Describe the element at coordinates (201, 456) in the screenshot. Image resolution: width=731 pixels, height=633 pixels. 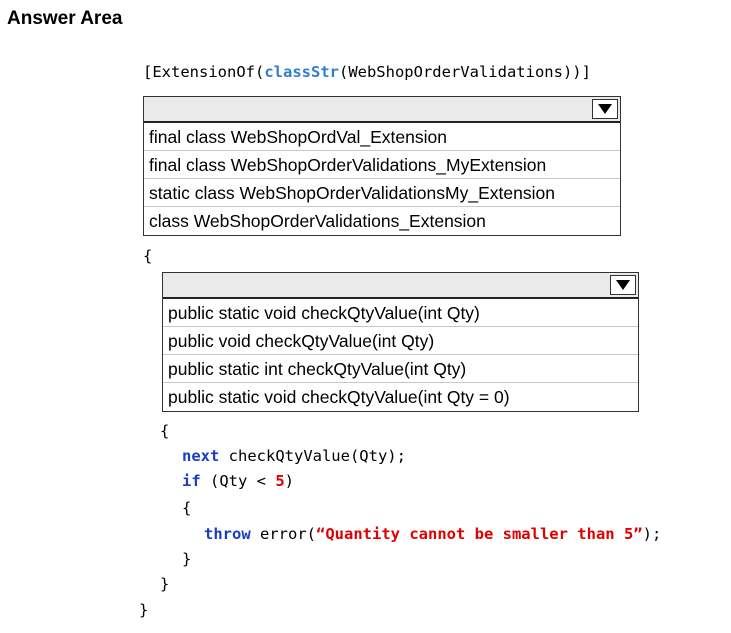
I see `next-keyword: next` at that location.